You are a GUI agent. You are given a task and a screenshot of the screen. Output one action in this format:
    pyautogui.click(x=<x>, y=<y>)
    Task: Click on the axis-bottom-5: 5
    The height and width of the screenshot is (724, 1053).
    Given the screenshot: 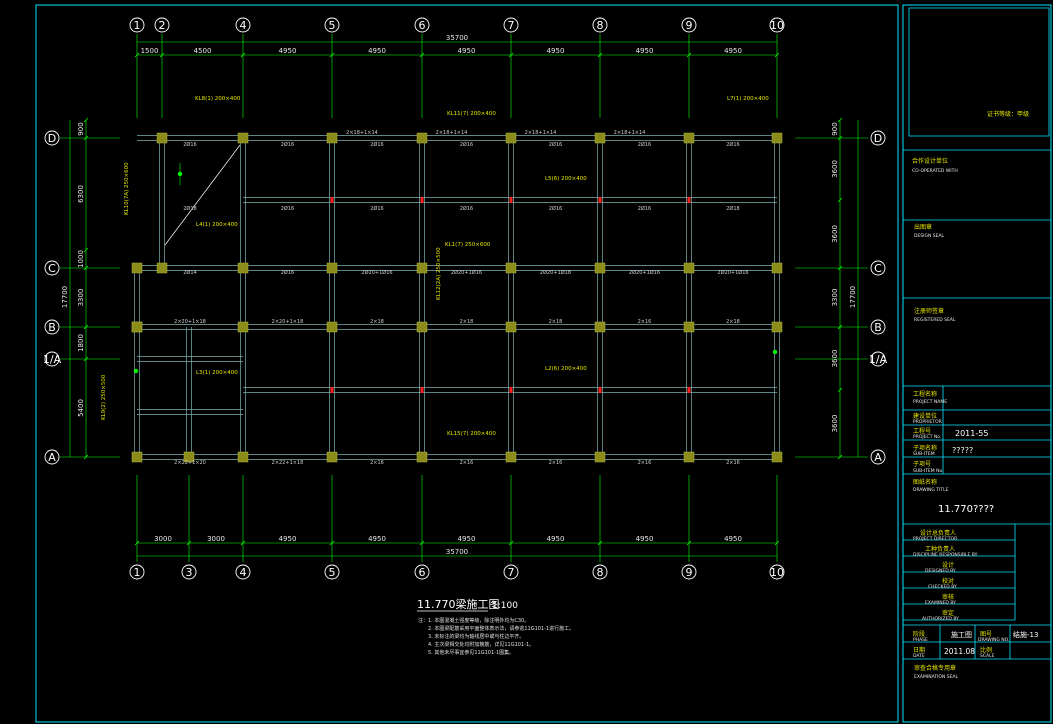 What is the action you would take?
    pyautogui.click(x=332, y=572)
    